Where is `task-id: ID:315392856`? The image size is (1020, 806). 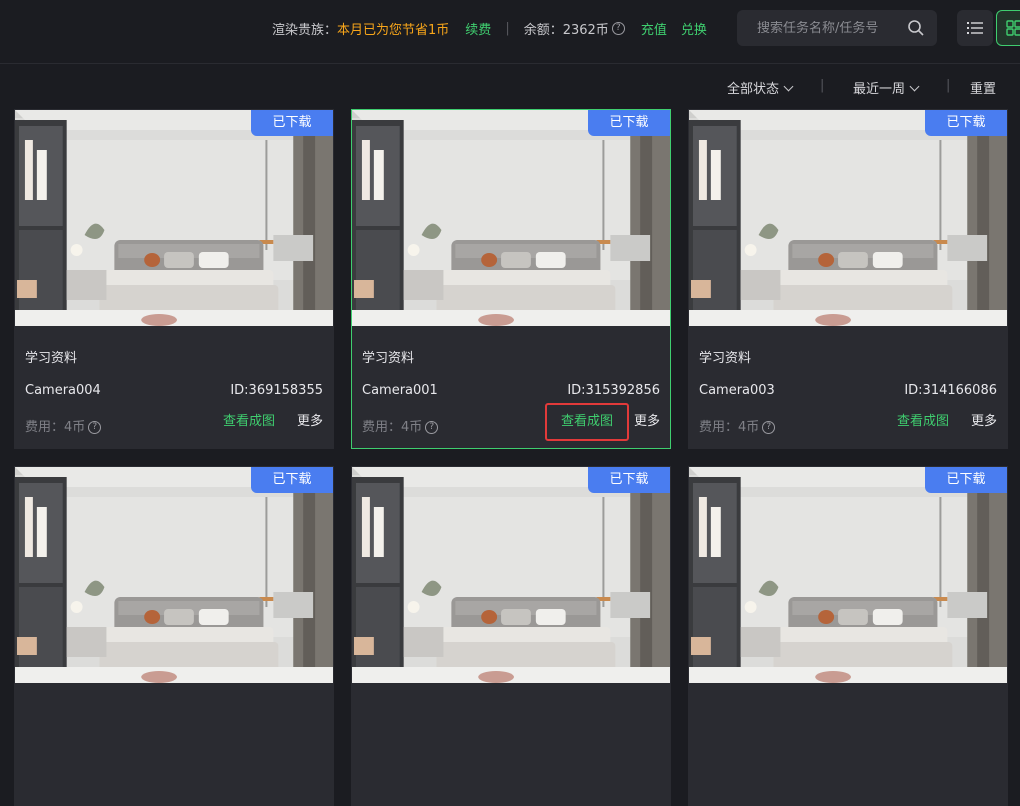 task-id: ID:315392856 is located at coordinates (613, 390).